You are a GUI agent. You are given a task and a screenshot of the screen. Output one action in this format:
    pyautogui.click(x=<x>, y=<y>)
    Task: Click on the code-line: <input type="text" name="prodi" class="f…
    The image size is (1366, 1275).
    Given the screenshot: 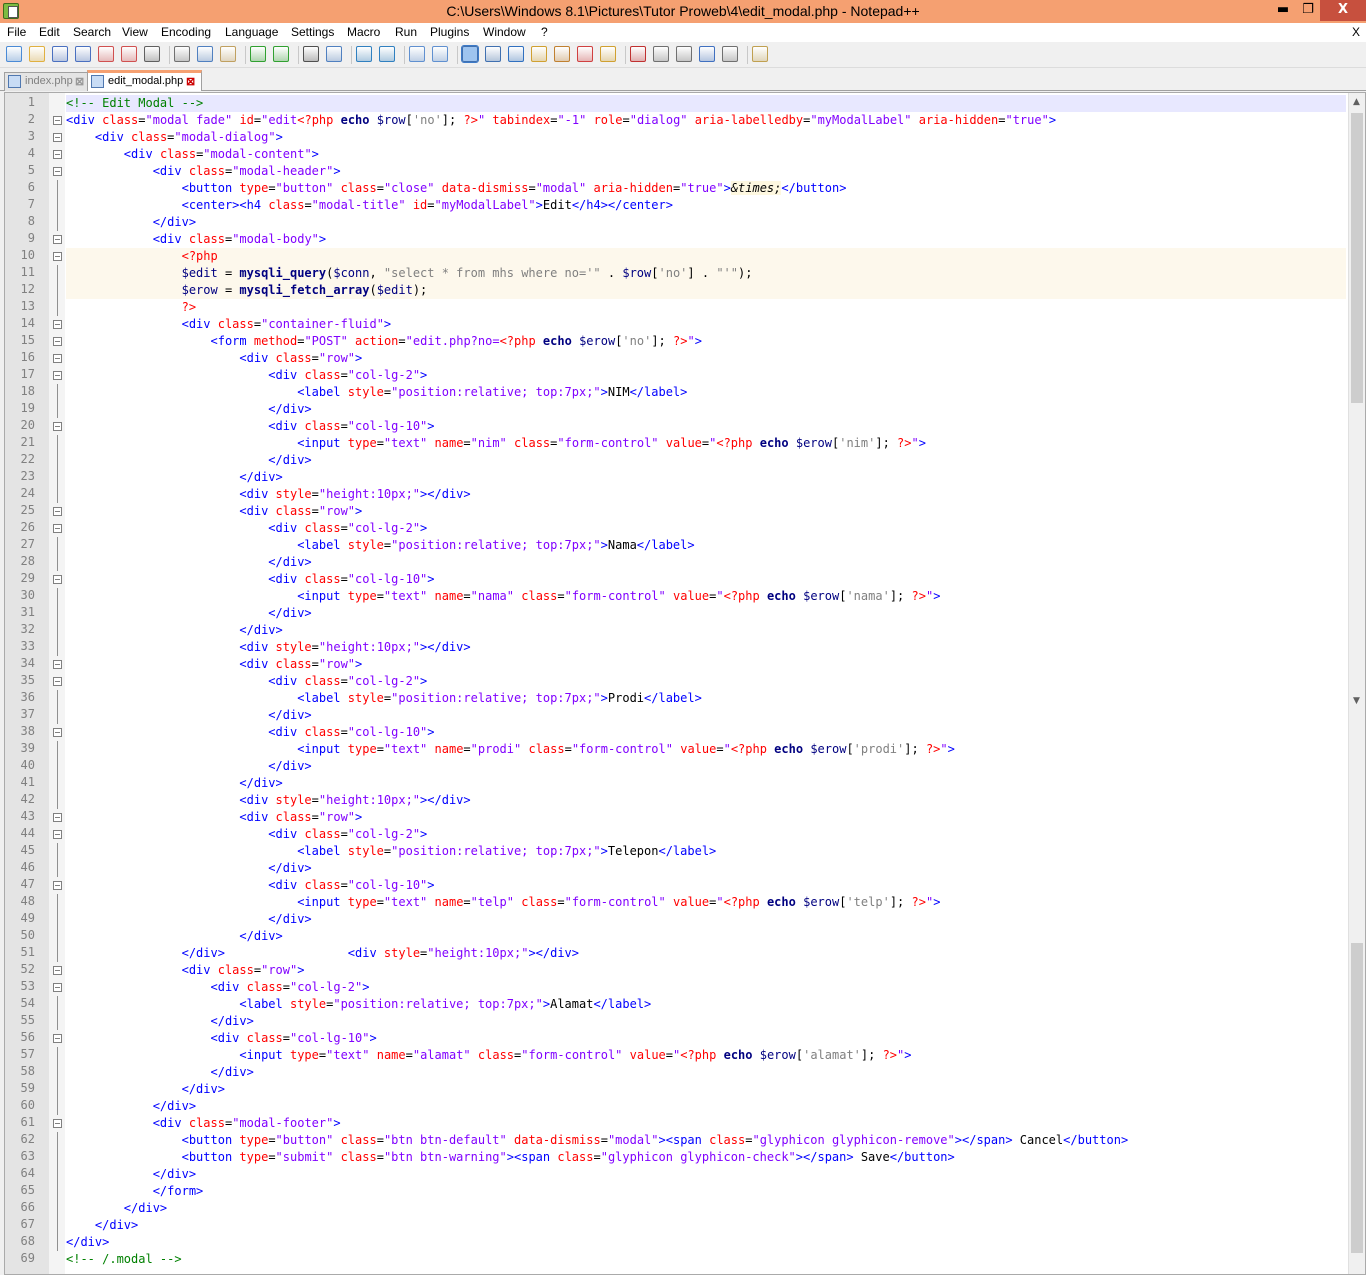 What is the action you would take?
    pyautogui.click(x=706, y=749)
    